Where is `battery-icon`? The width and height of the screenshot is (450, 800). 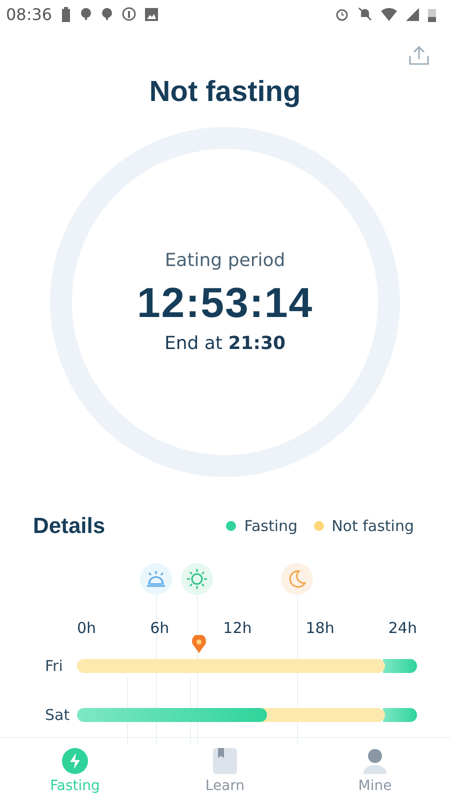 battery-icon is located at coordinates (432, 14).